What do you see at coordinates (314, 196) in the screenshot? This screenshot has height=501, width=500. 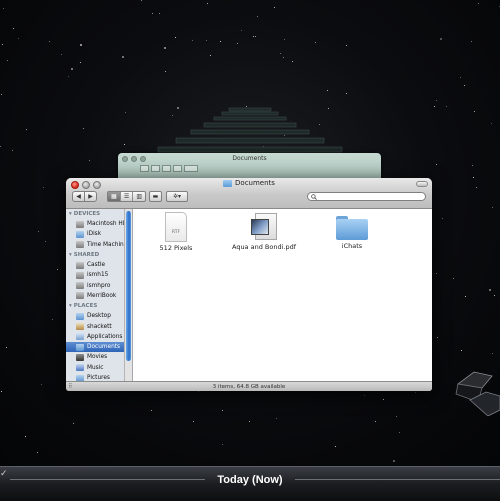 I see `search-icon` at bounding box center [314, 196].